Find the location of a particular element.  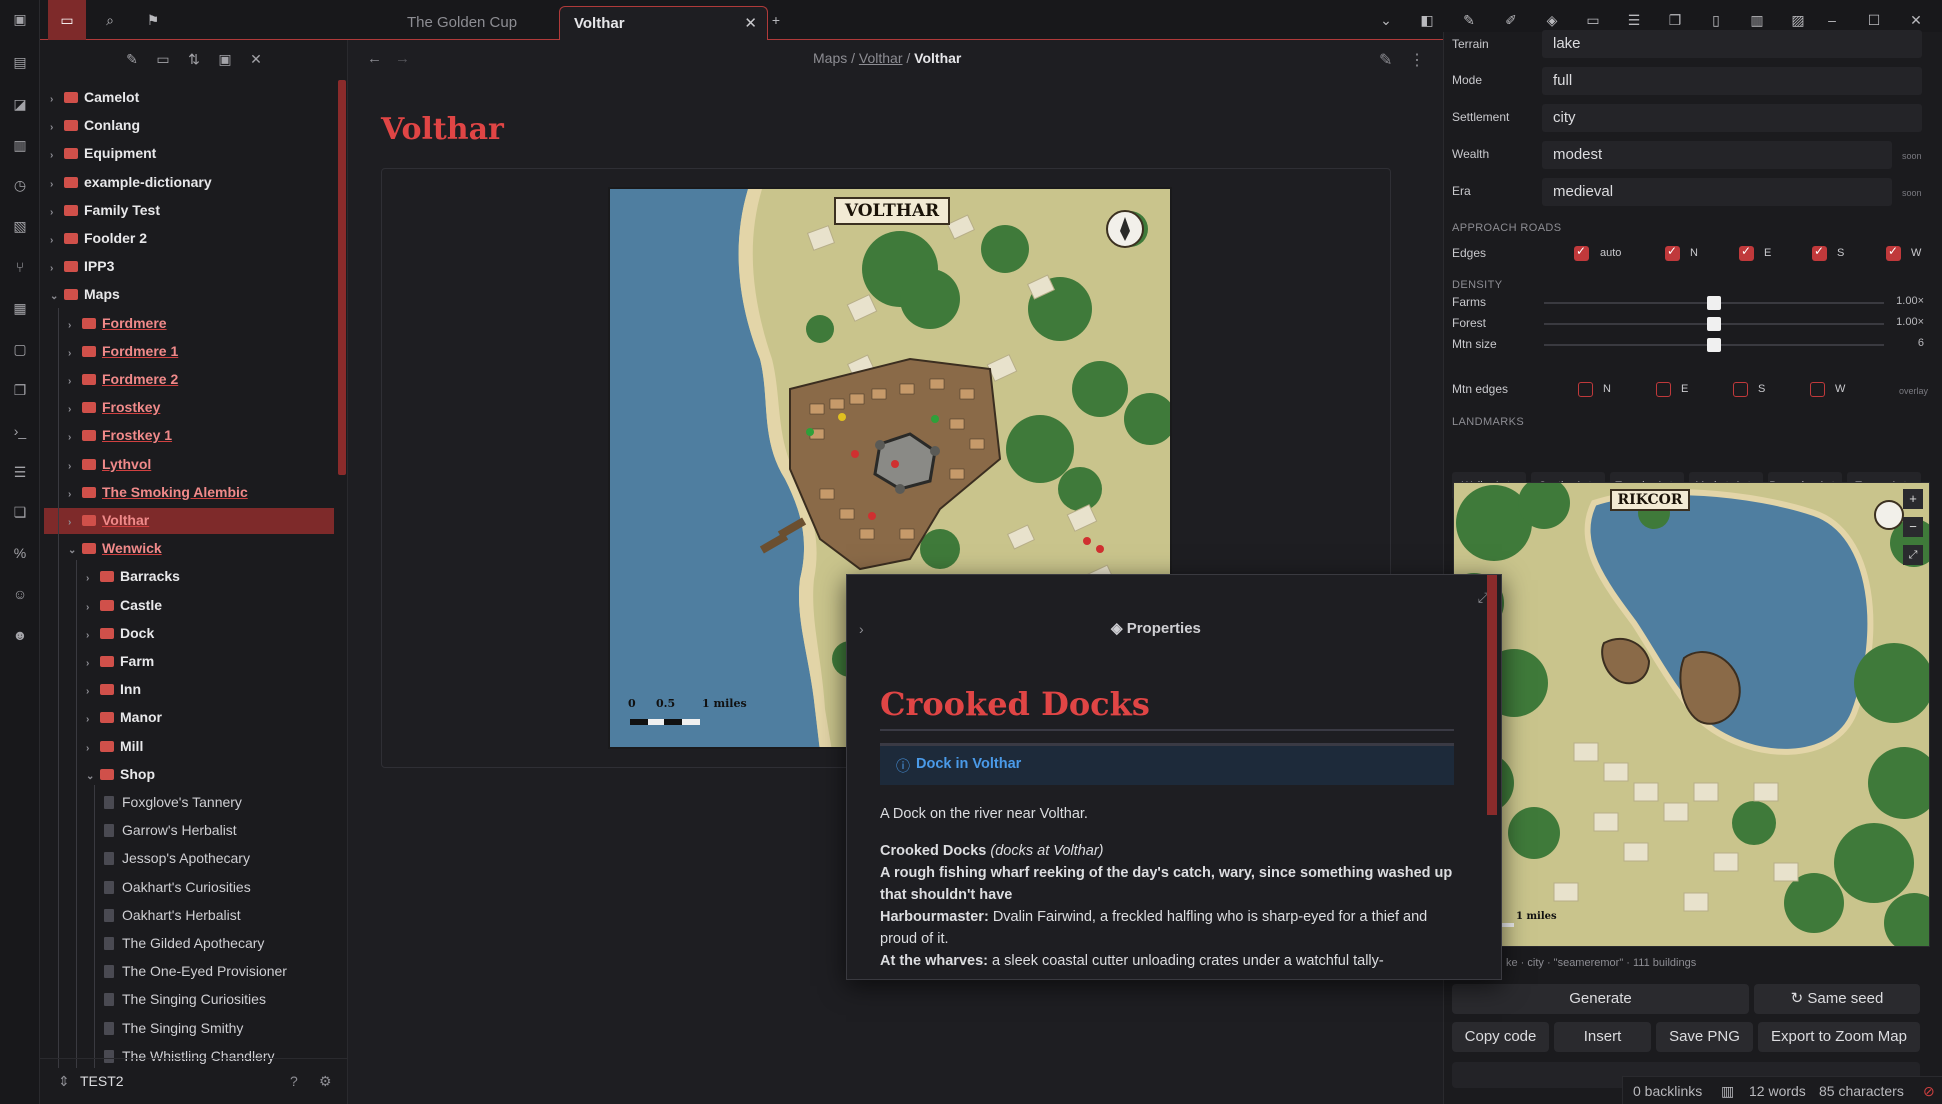

preview-map: RIKCOR 1 miles + − ⤢ is located at coordinates (1691, 714).